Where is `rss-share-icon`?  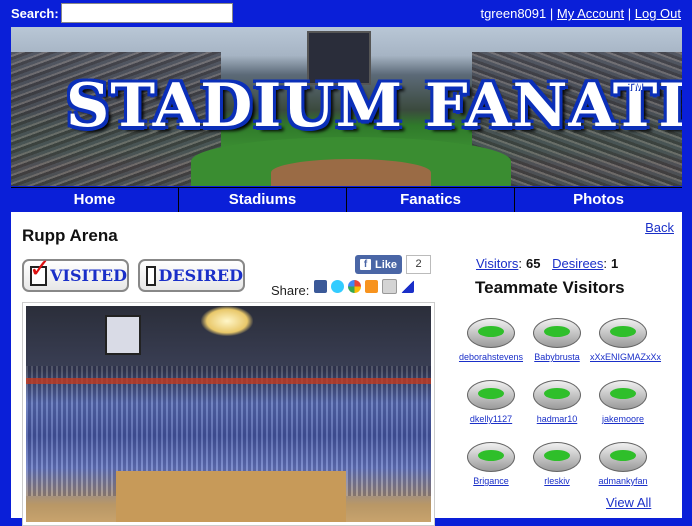 rss-share-icon is located at coordinates (371, 286).